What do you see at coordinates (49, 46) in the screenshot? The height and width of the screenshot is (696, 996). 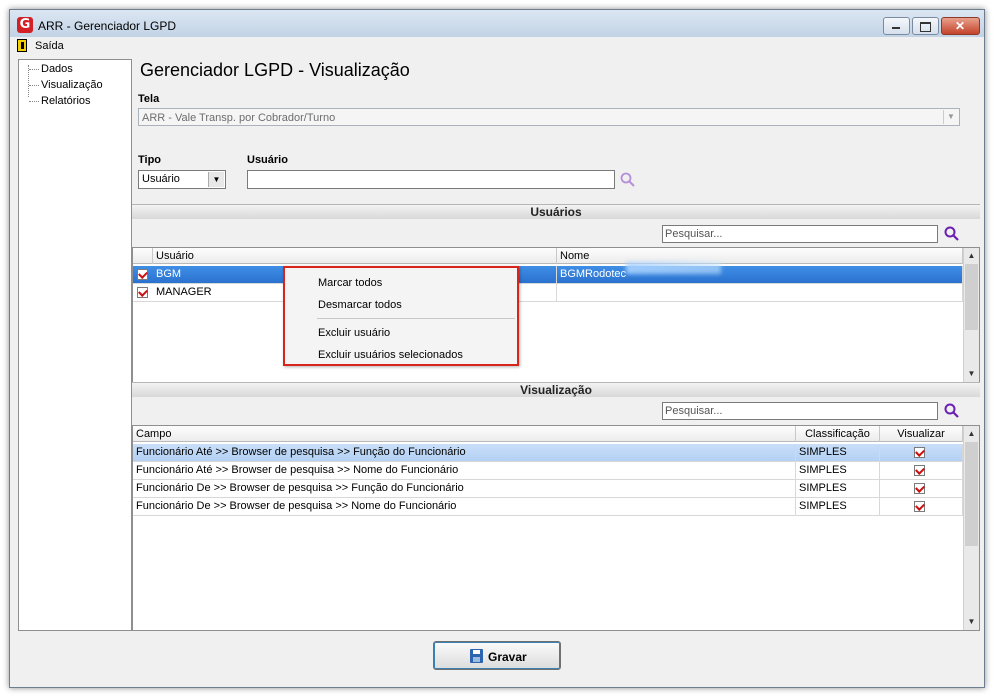 I see `menu-saida: Saída` at bounding box center [49, 46].